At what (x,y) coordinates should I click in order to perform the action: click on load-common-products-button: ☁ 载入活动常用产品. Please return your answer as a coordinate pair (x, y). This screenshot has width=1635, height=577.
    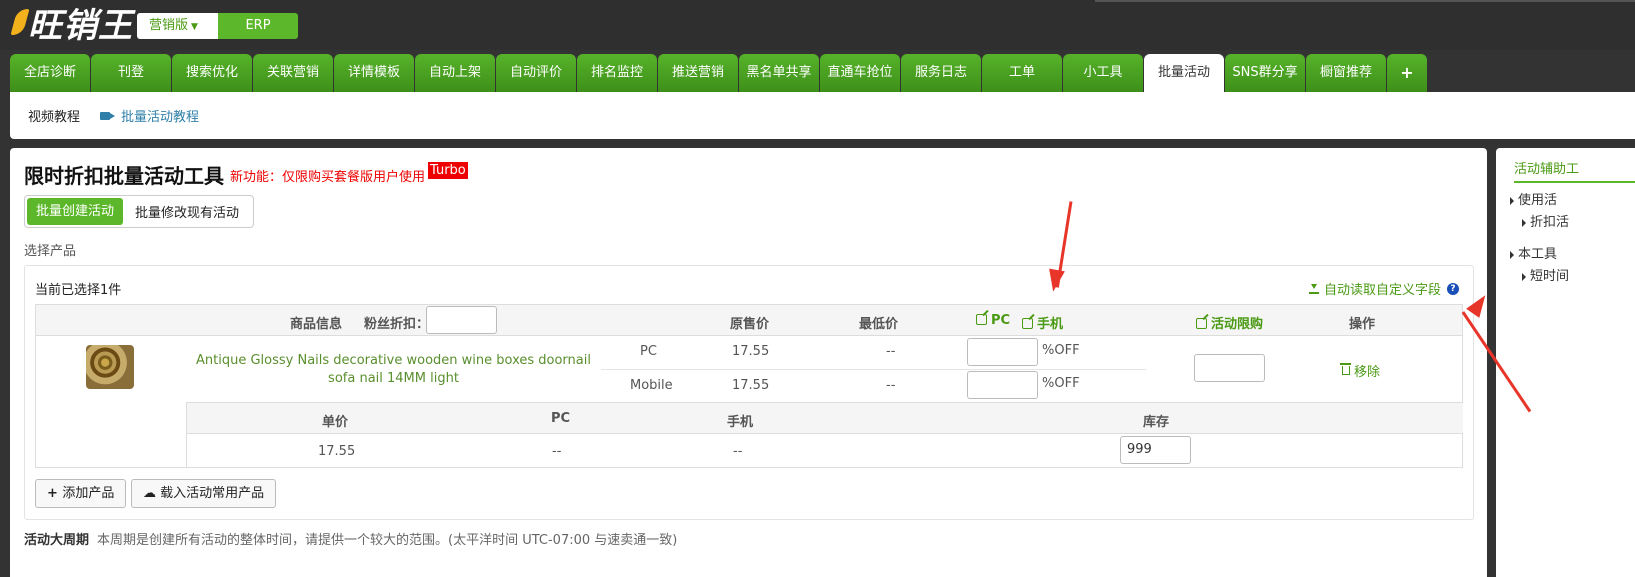
    Looking at the image, I should click on (204, 493).